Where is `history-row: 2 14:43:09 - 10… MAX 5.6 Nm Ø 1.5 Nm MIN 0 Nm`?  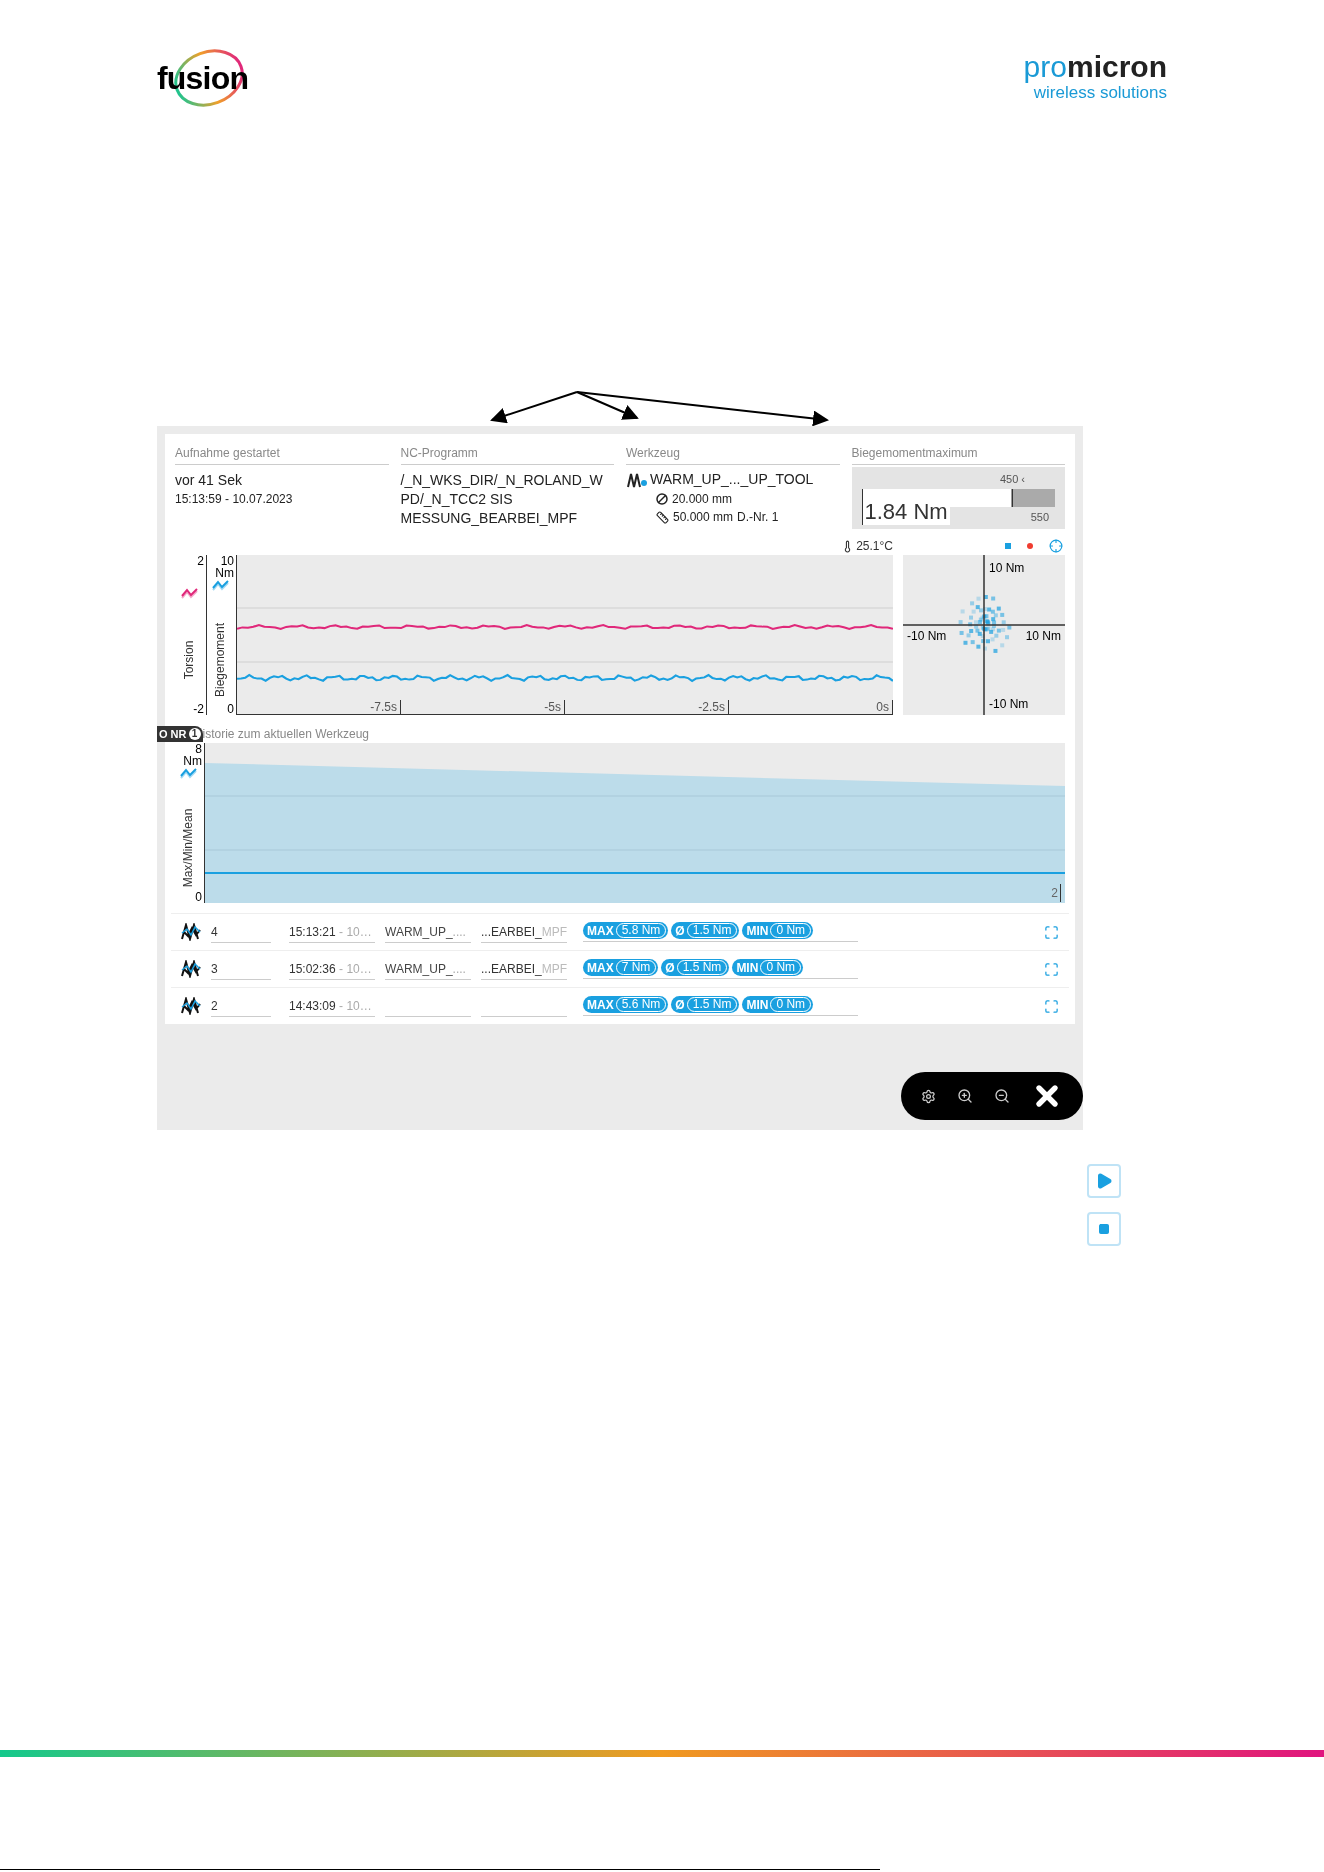
history-row: 2 14:43:09 - 10… MAX 5.6 Nm Ø 1.5 Nm MIN 0 Nm is located at coordinates (620, 1005).